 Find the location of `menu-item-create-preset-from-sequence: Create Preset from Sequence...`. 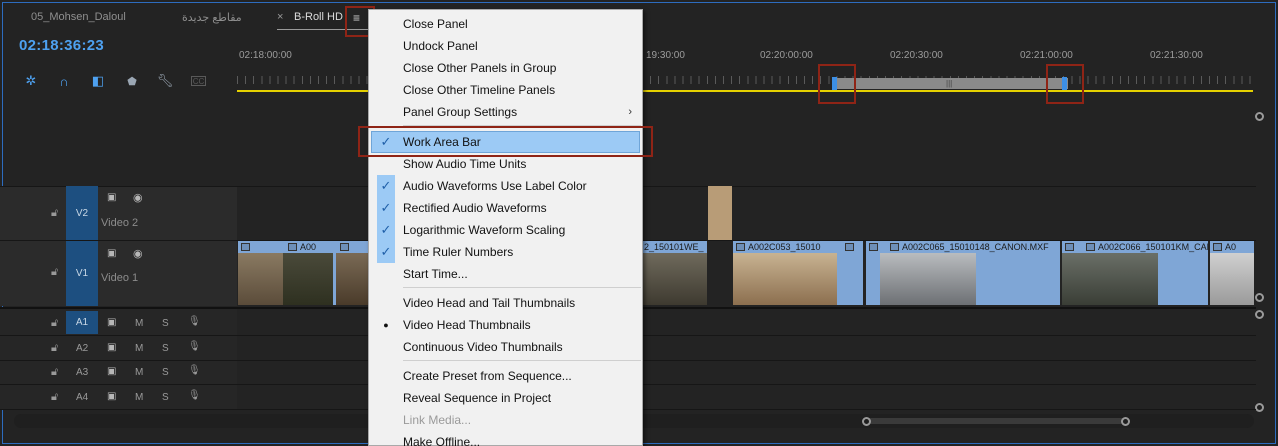

menu-item-create-preset-from-sequence: Create Preset from Sequence... is located at coordinates (505, 376).